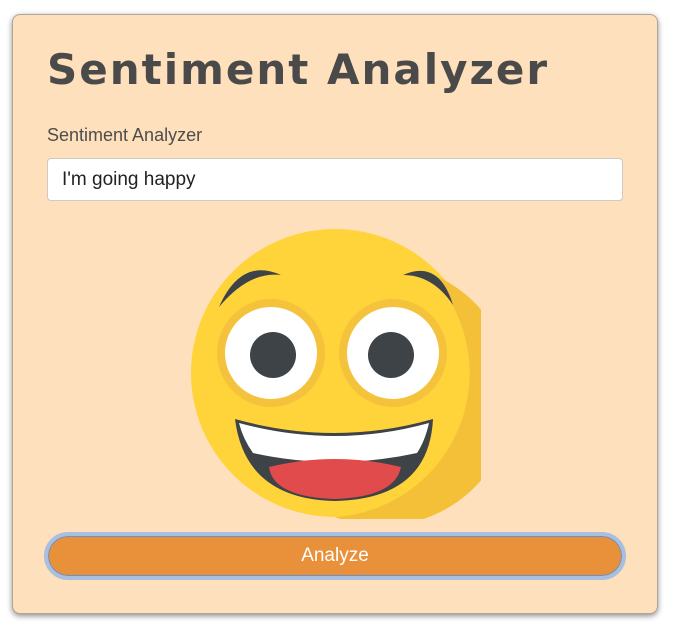 This screenshot has height=632, width=676. What do you see at coordinates (273, 355) in the screenshot?
I see `left-pupil` at bounding box center [273, 355].